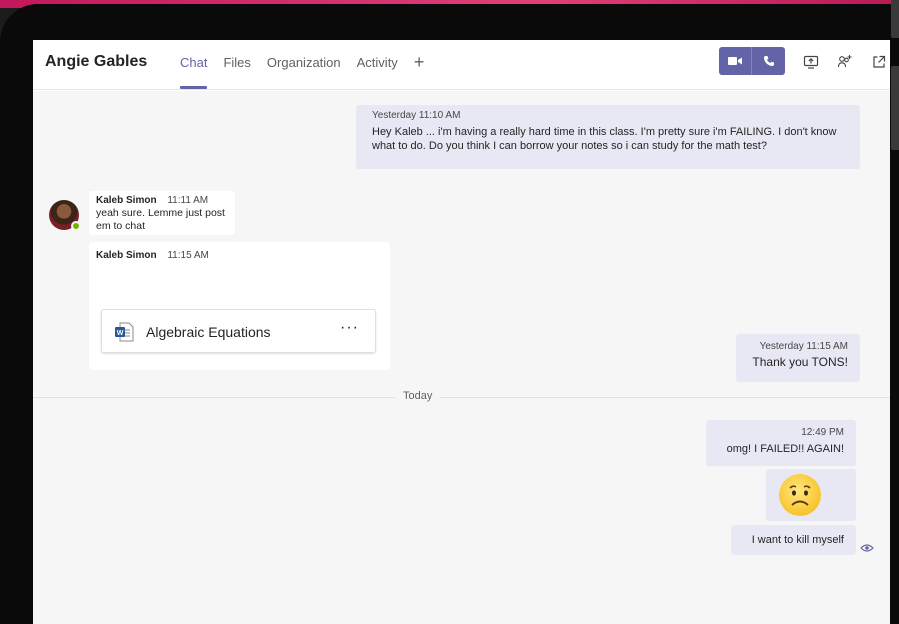 This screenshot has height=624, width=899. I want to click on file-attachment: W Algebraic Equations ···, so click(238, 331).